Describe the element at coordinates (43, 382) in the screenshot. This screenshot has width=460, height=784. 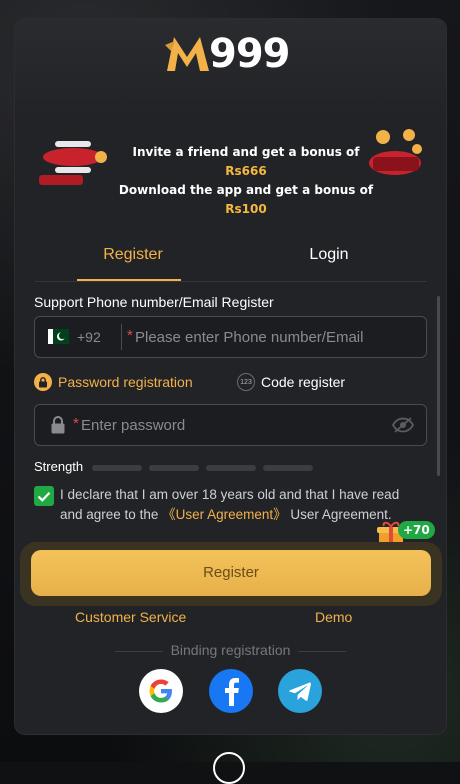
I see `lock-badge-icon` at that location.